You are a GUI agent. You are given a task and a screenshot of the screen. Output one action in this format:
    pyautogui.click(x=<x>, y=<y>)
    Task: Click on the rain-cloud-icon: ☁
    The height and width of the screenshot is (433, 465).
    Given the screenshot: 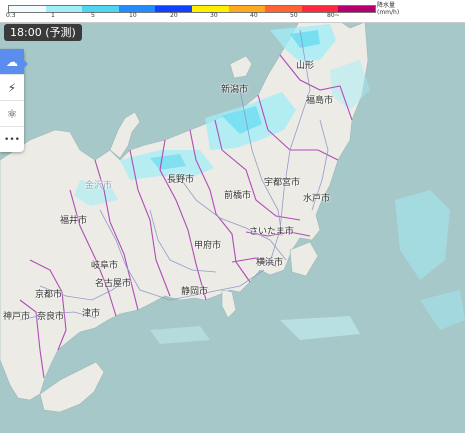 What is the action you would take?
    pyautogui.click(x=12, y=62)
    